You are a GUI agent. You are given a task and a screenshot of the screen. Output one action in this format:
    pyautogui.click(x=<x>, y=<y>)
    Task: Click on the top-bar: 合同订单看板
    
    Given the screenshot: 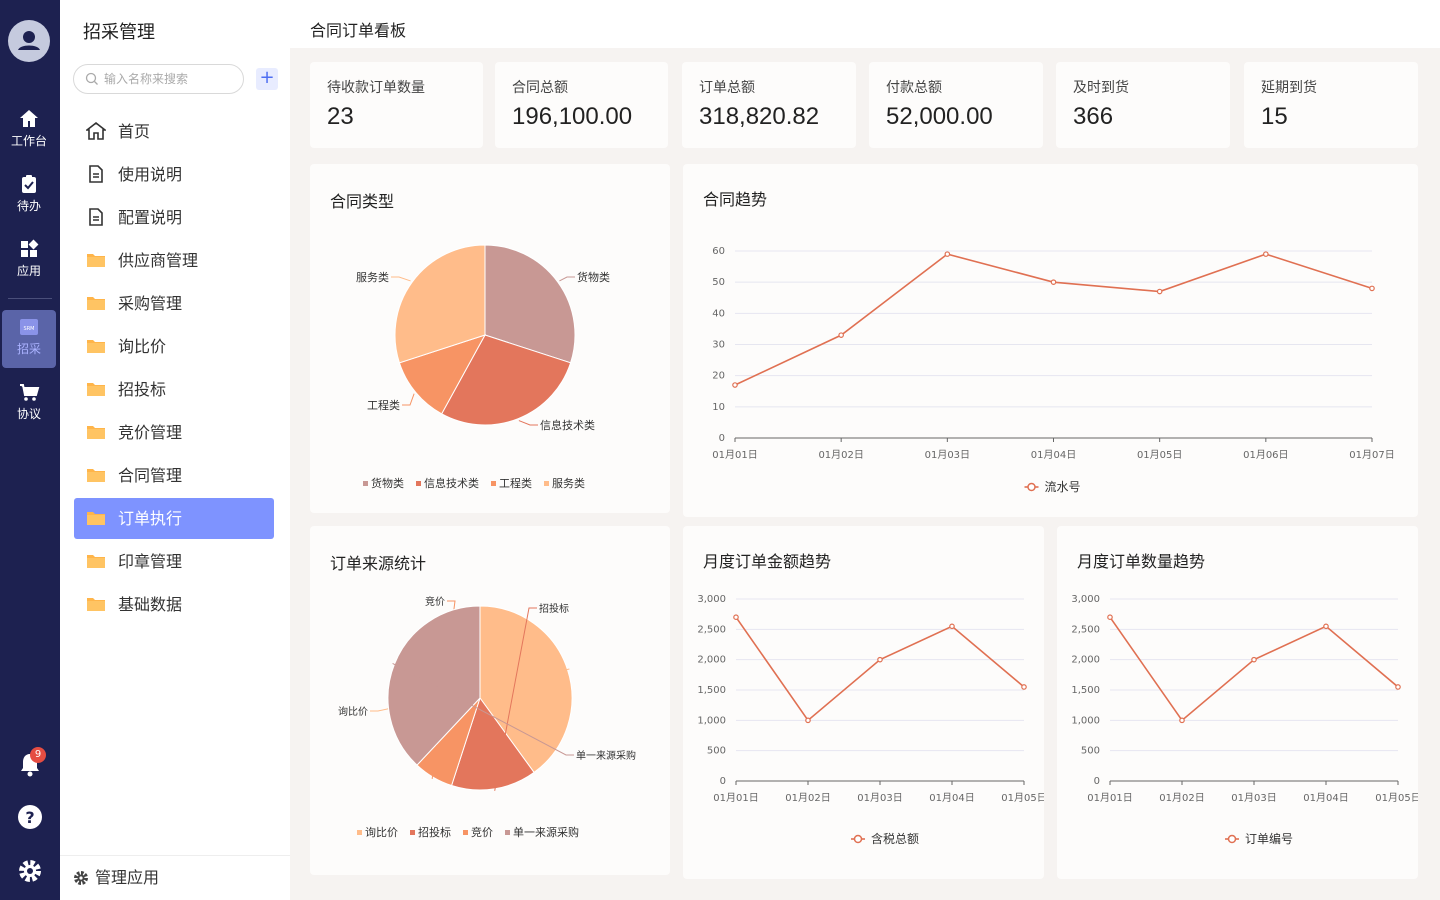 What is the action you would take?
    pyautogui.click(x=865, y=24)
    